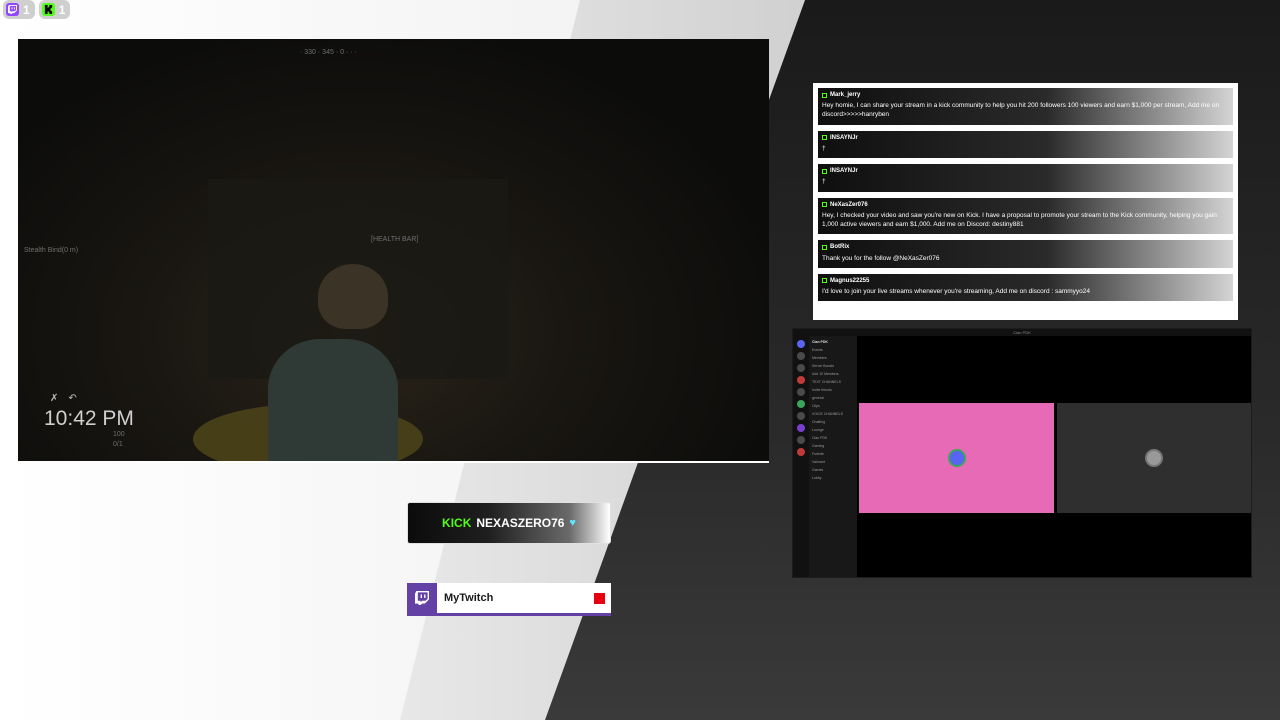 This screenshot has width=1280, height=720. I want to click on viewer-badges: 1 1, so click(37, 9).